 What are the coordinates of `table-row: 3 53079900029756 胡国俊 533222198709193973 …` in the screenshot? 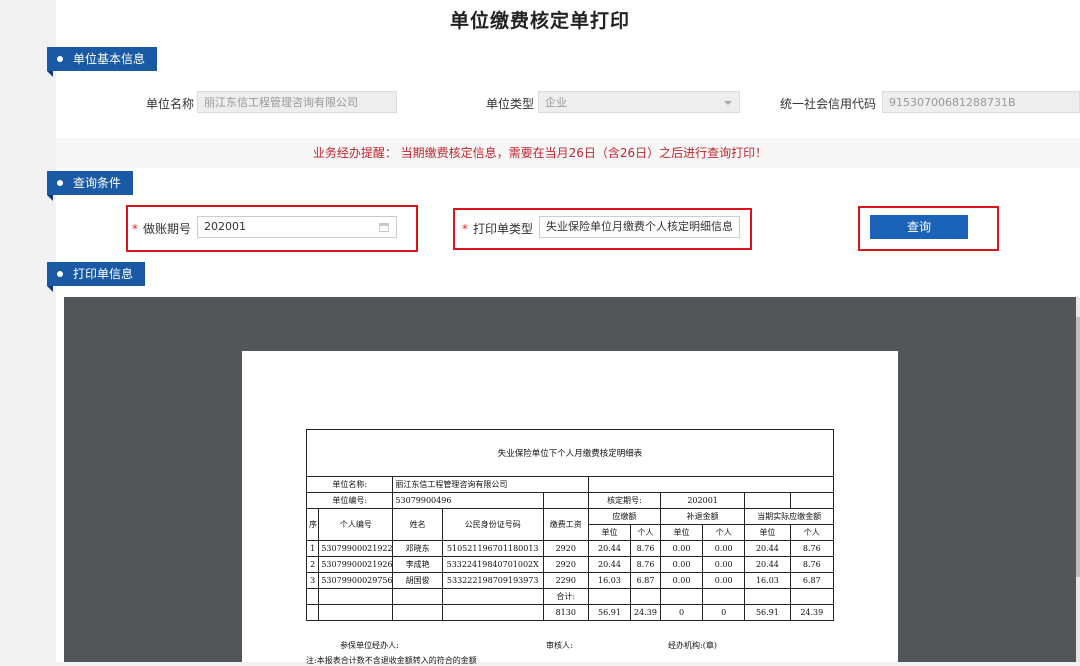 It's located at (570, 580).